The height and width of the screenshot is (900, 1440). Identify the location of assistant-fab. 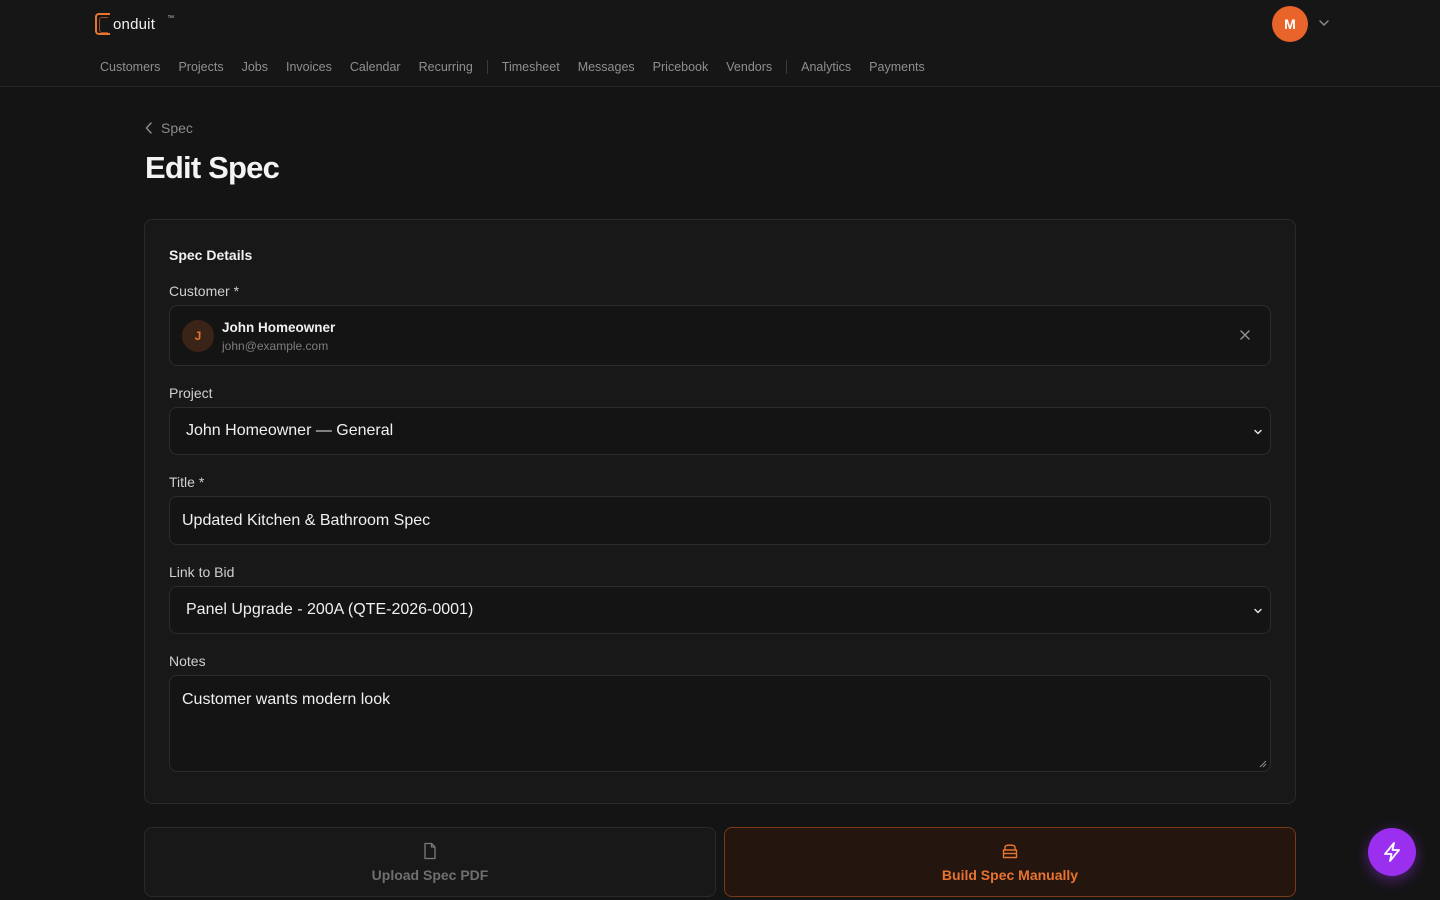
(1392, 852).